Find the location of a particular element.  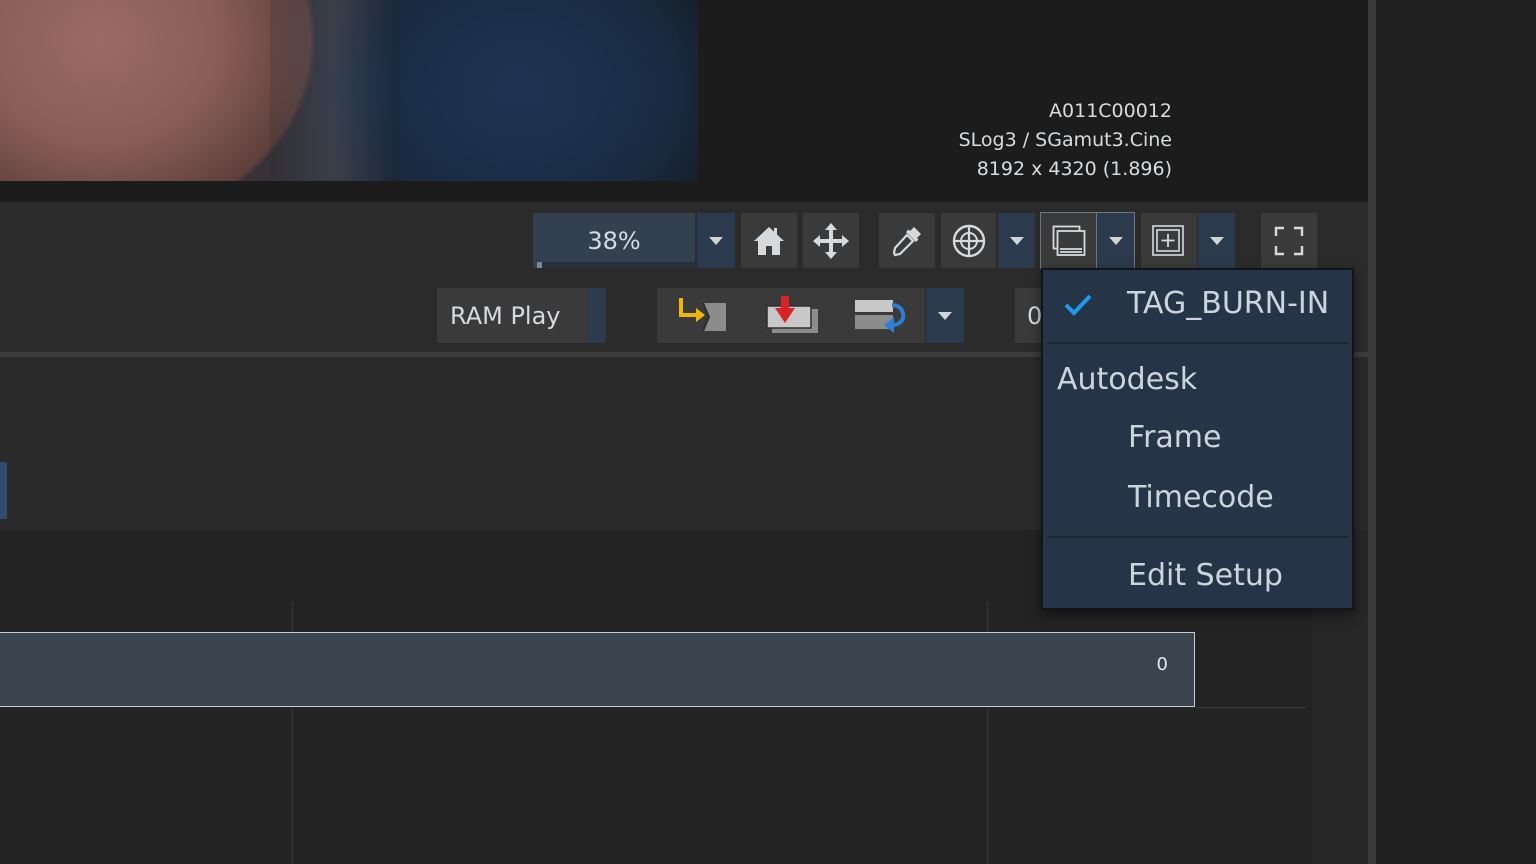

pan-button is located at coordinates (831, 240).